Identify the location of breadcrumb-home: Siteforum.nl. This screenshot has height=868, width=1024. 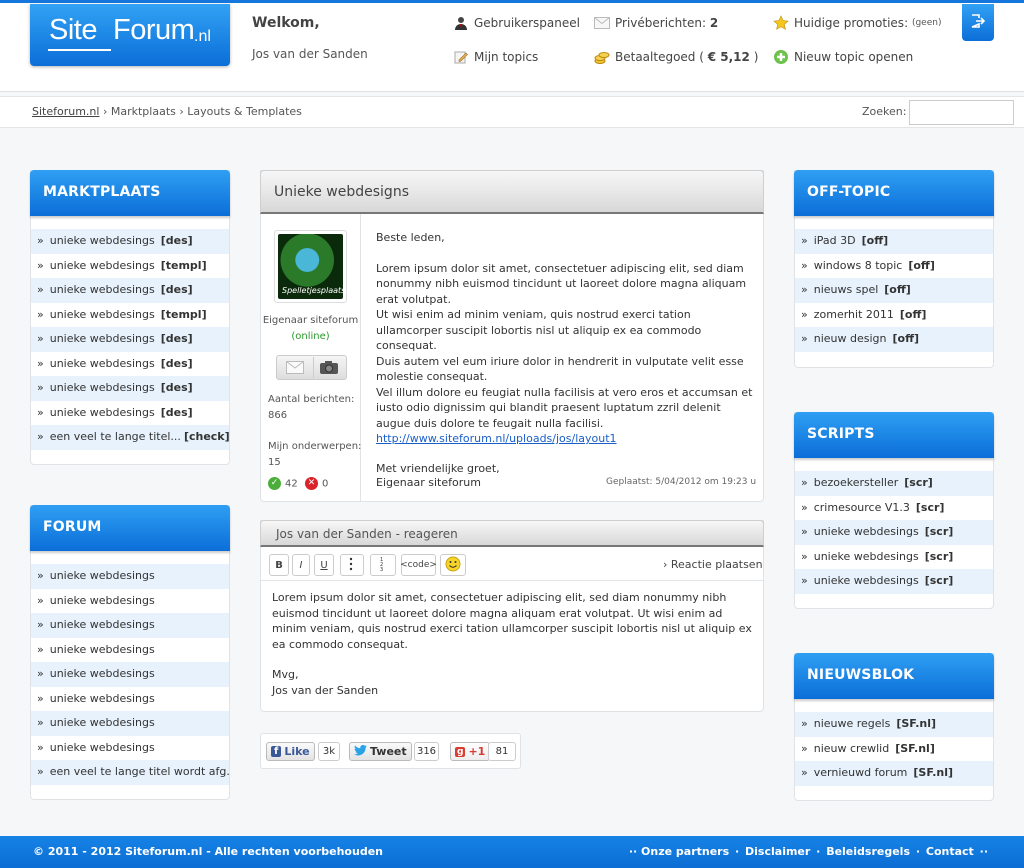
(65, 111).